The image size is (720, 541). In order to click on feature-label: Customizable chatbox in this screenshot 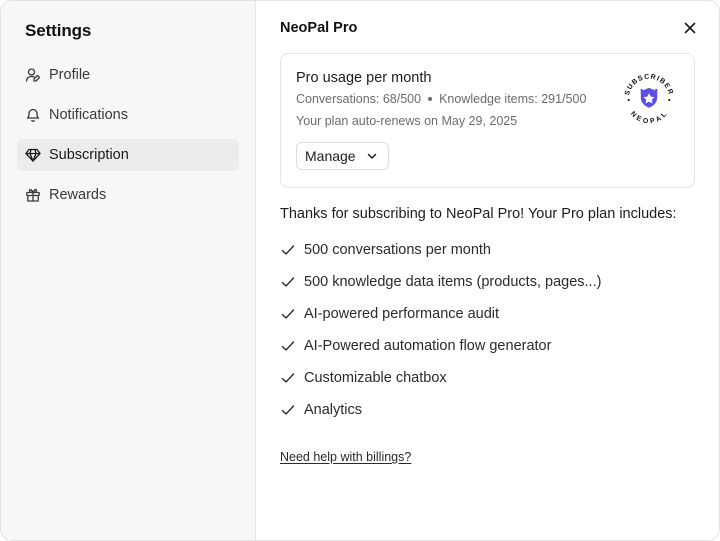, I will do `click(375, 378)`.